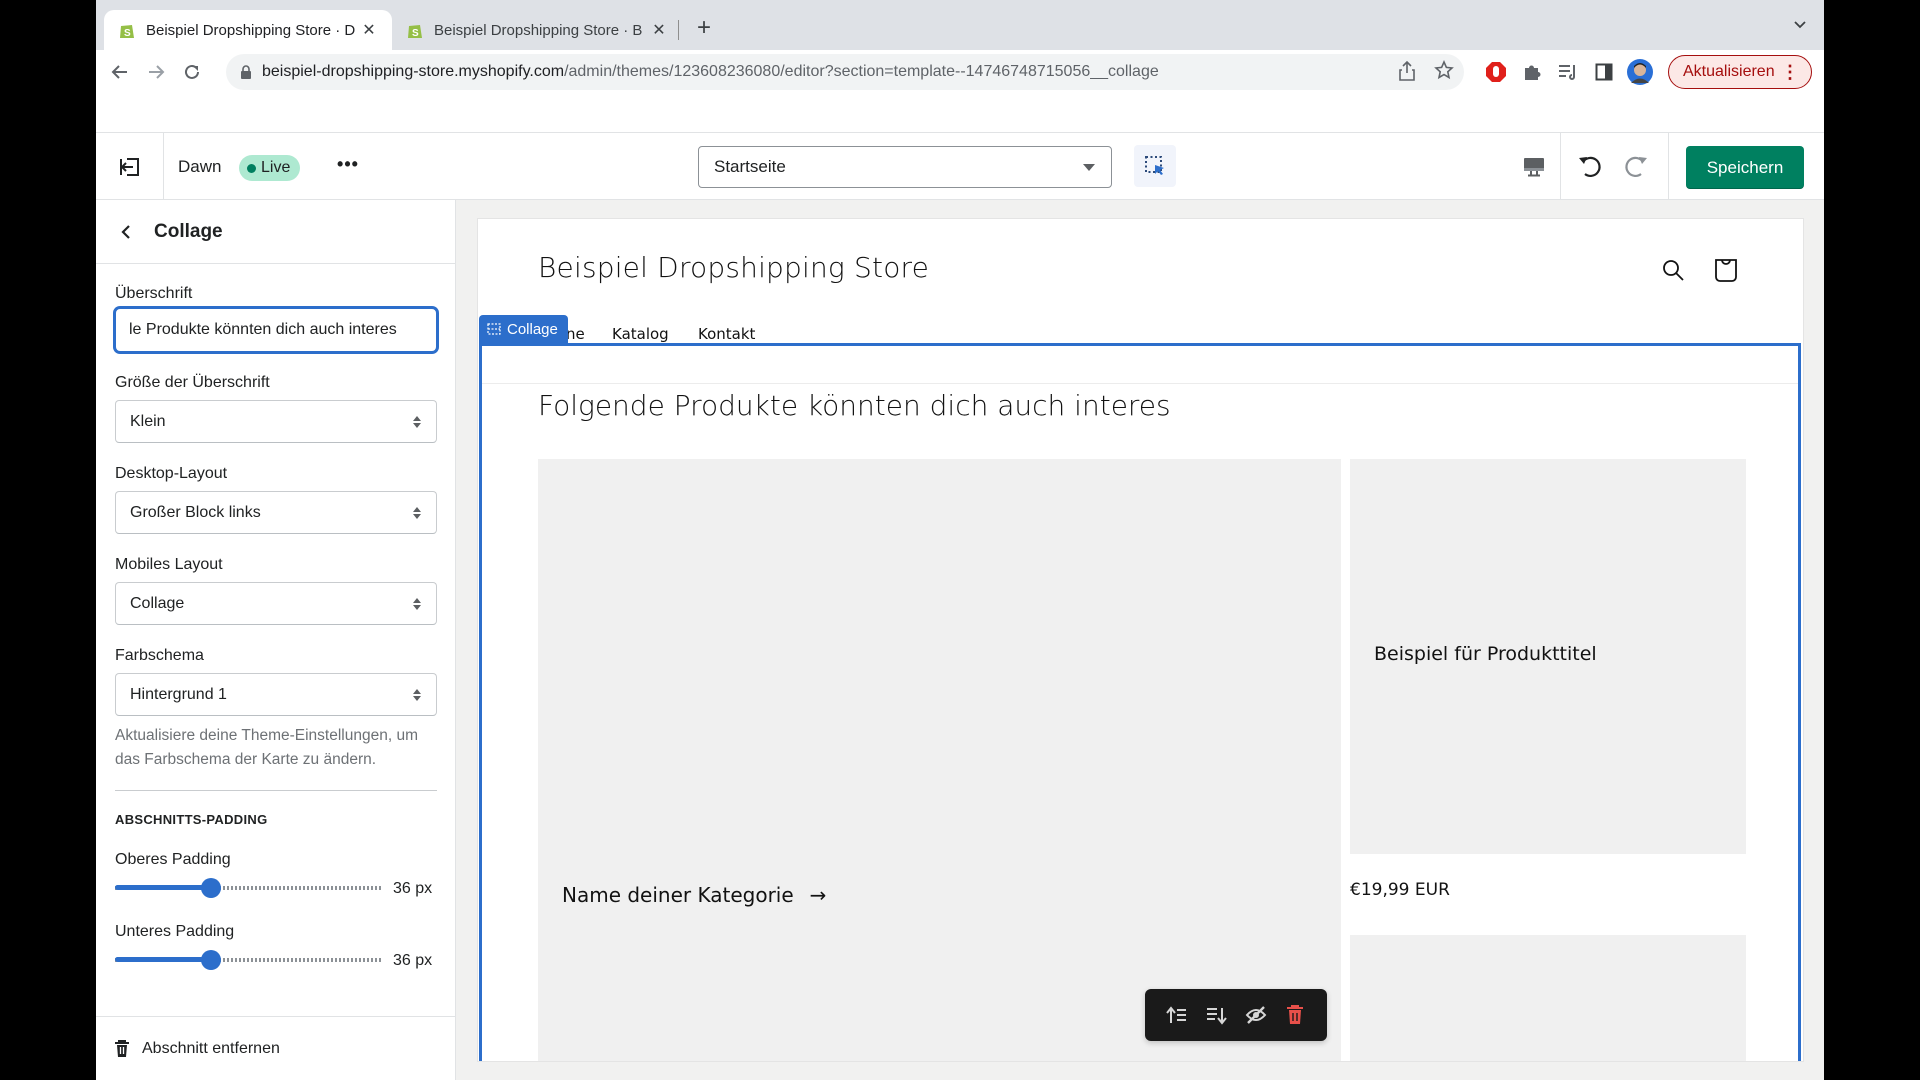 The image size is (1920, 1080). Describe the element at coordinates (413, 960) in the screenshot. I see `bottom-padding-value: 36 px` at that location.